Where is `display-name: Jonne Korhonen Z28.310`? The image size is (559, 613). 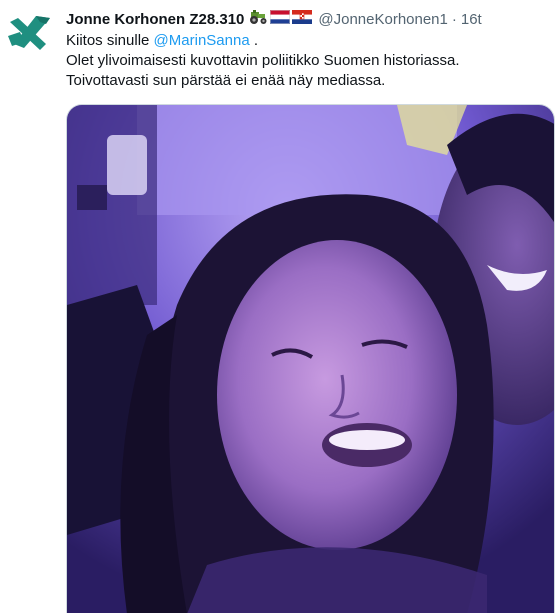
display-name: Jonne Korhonen Z28.310 is located at coordinates (155, 20).